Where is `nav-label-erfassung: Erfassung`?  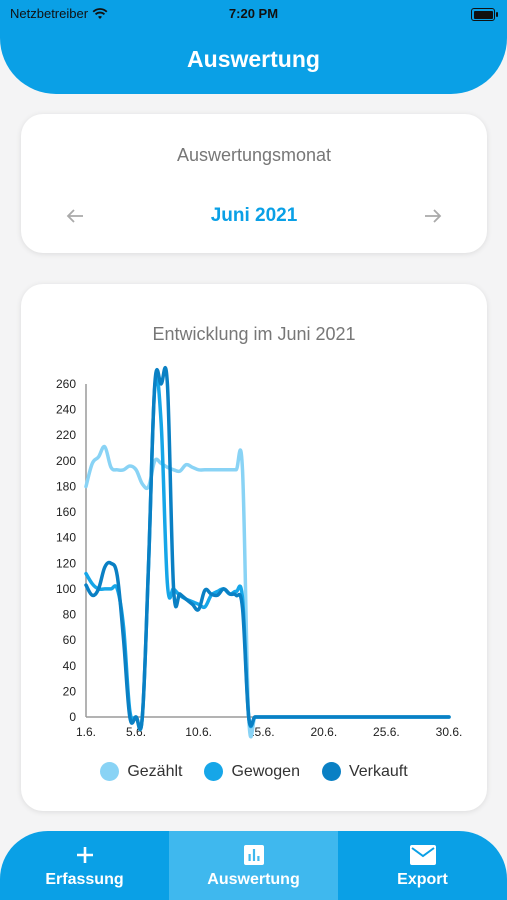
nav-label-erfassung: Erfassung is located at coordinates (84, 879).